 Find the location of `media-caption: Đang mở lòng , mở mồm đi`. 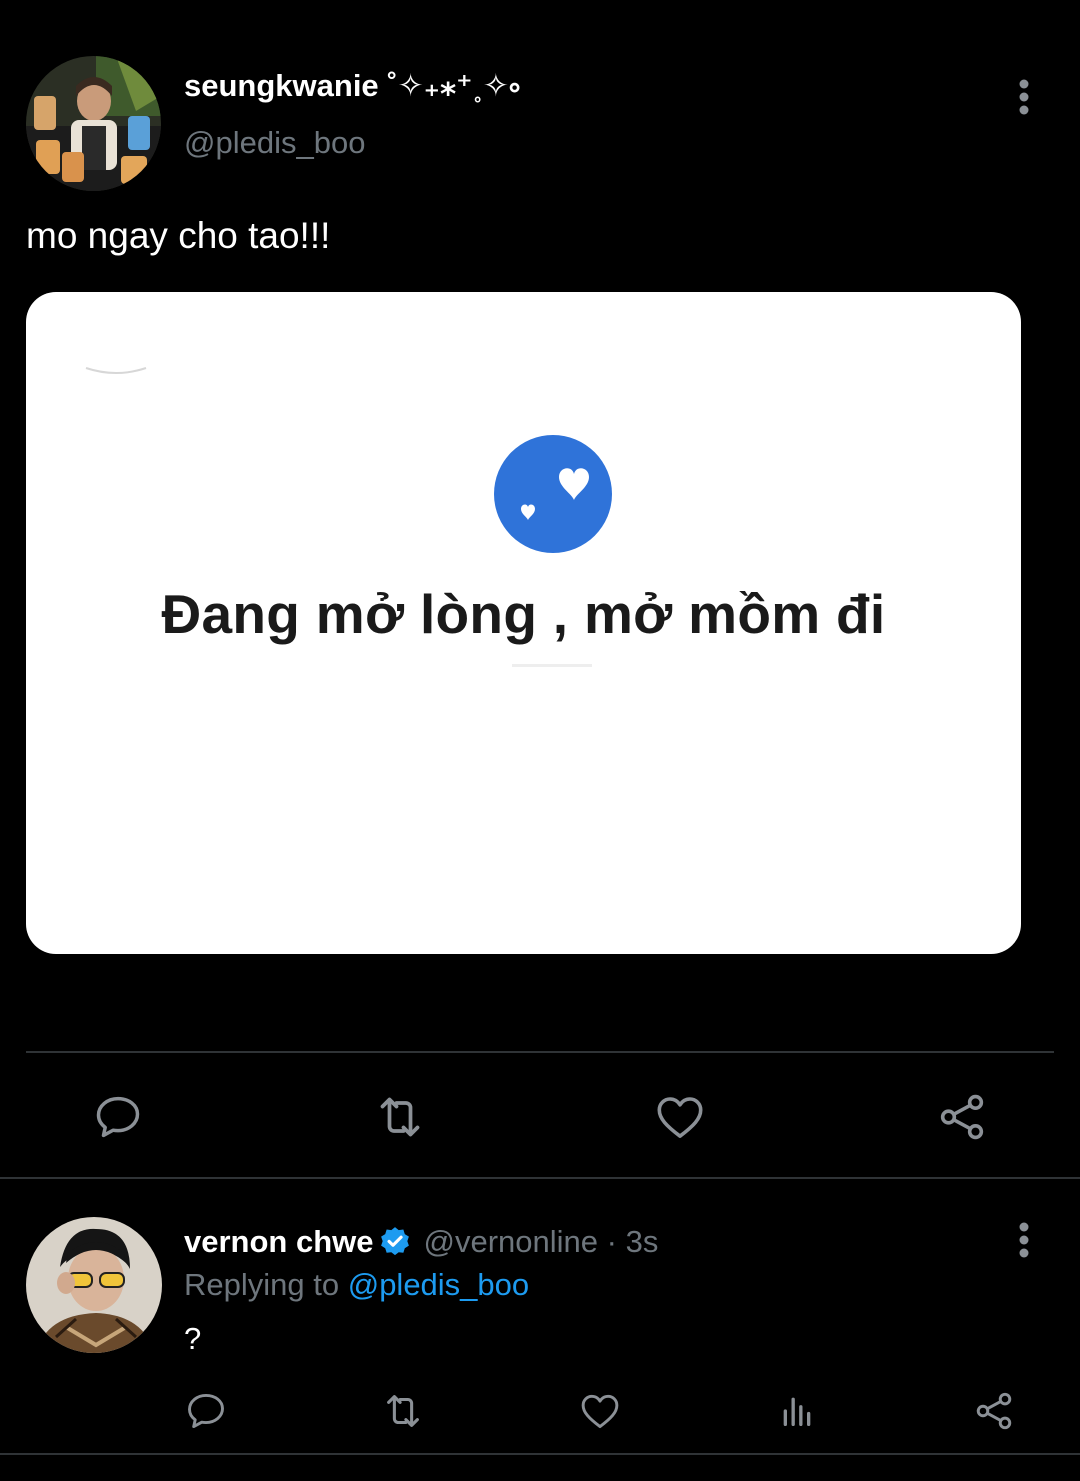

media-caption: Đang mở lòng , mở mồm đi is located at coordinates (523, 614).